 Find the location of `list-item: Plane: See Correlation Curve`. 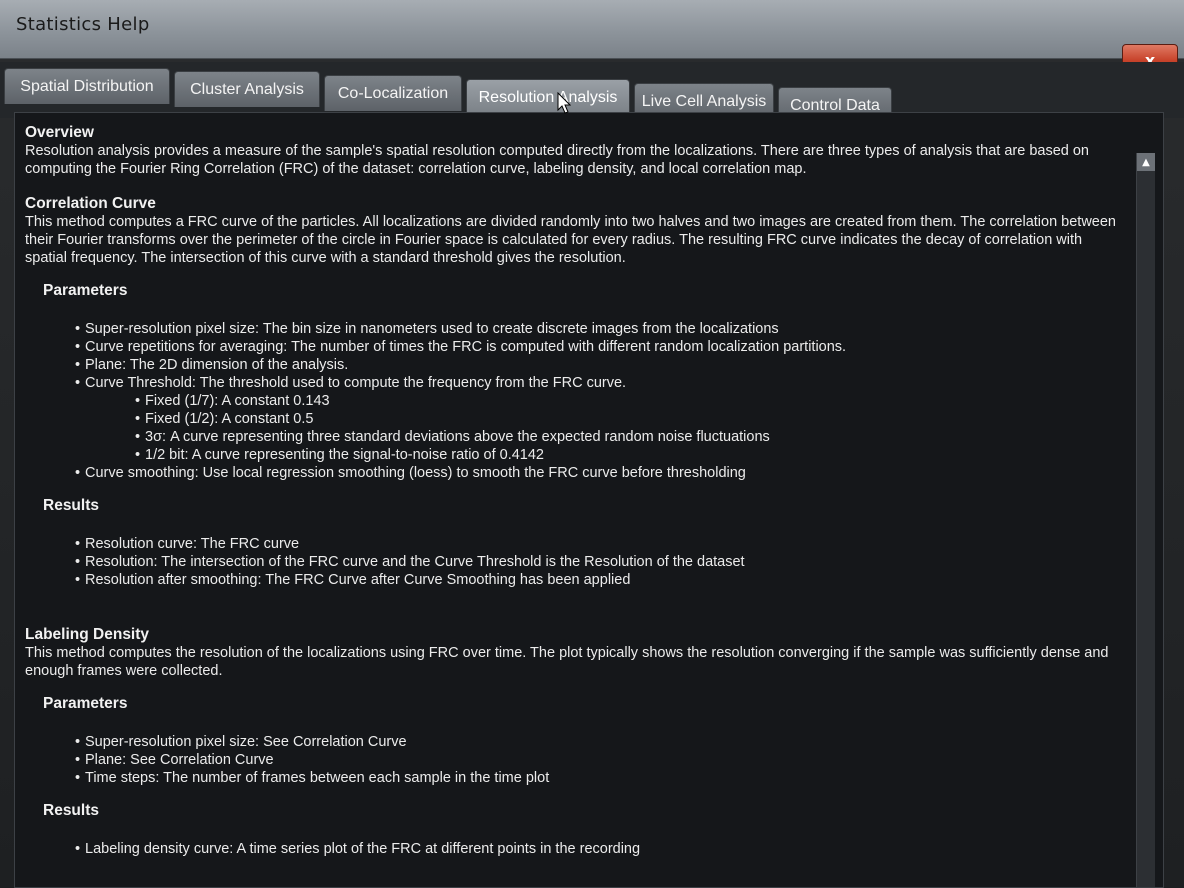

list-item: Plane: See Correlation Curve is located at coordinates (600, 760).